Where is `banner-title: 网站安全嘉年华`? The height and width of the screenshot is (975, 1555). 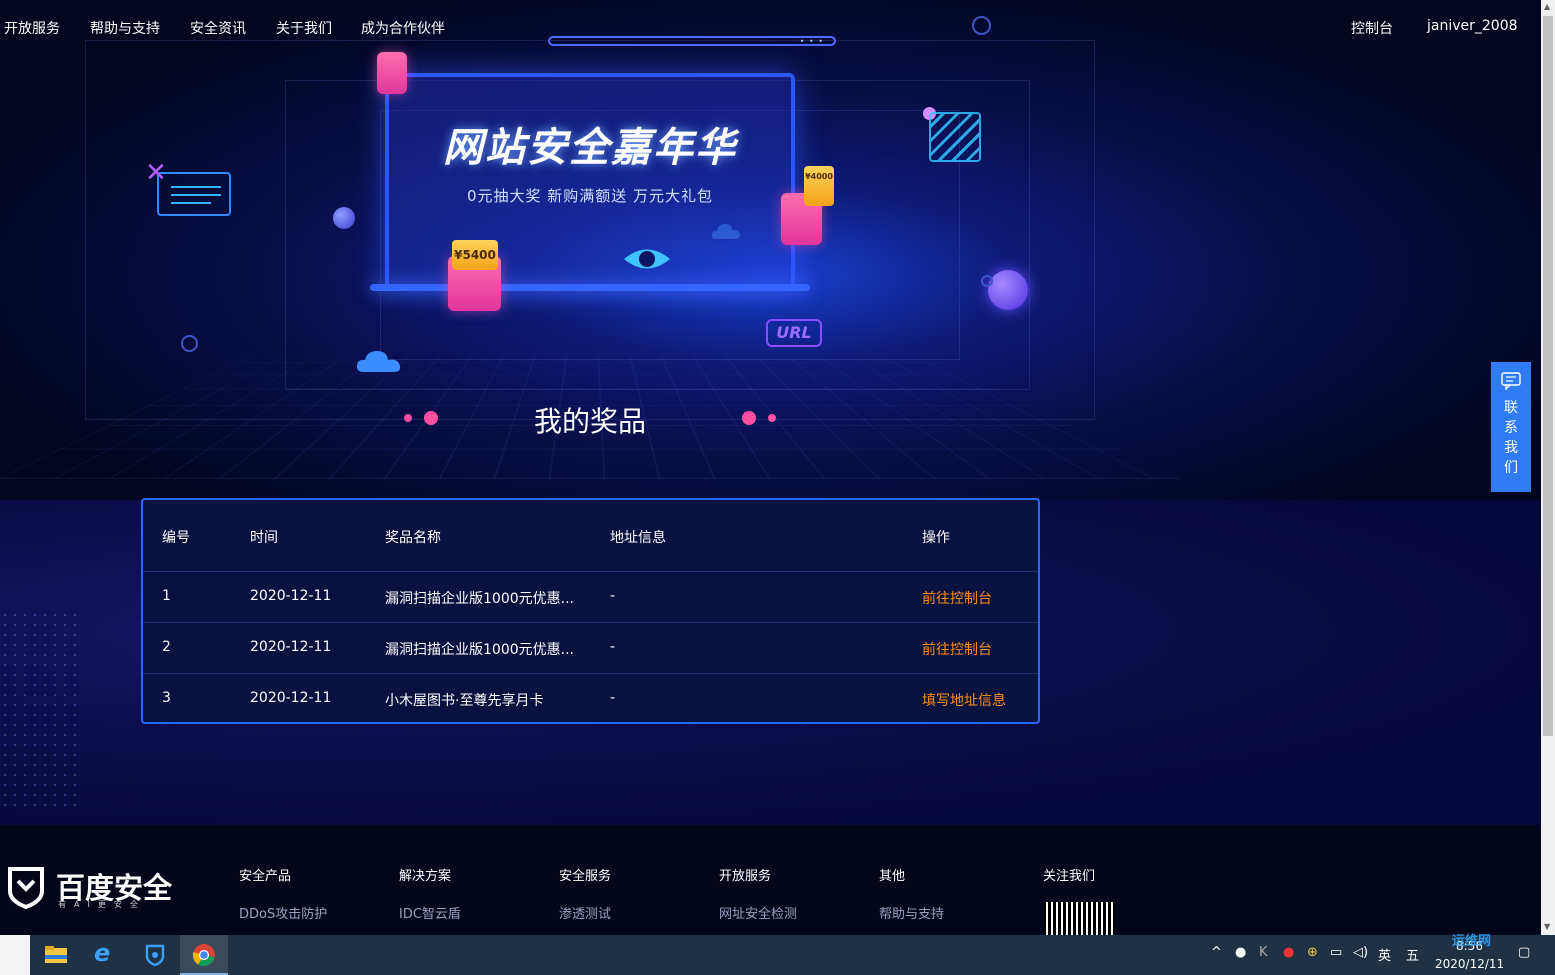
banner-title: 网站安全嘉年华 is located at coordinates (590, 148).